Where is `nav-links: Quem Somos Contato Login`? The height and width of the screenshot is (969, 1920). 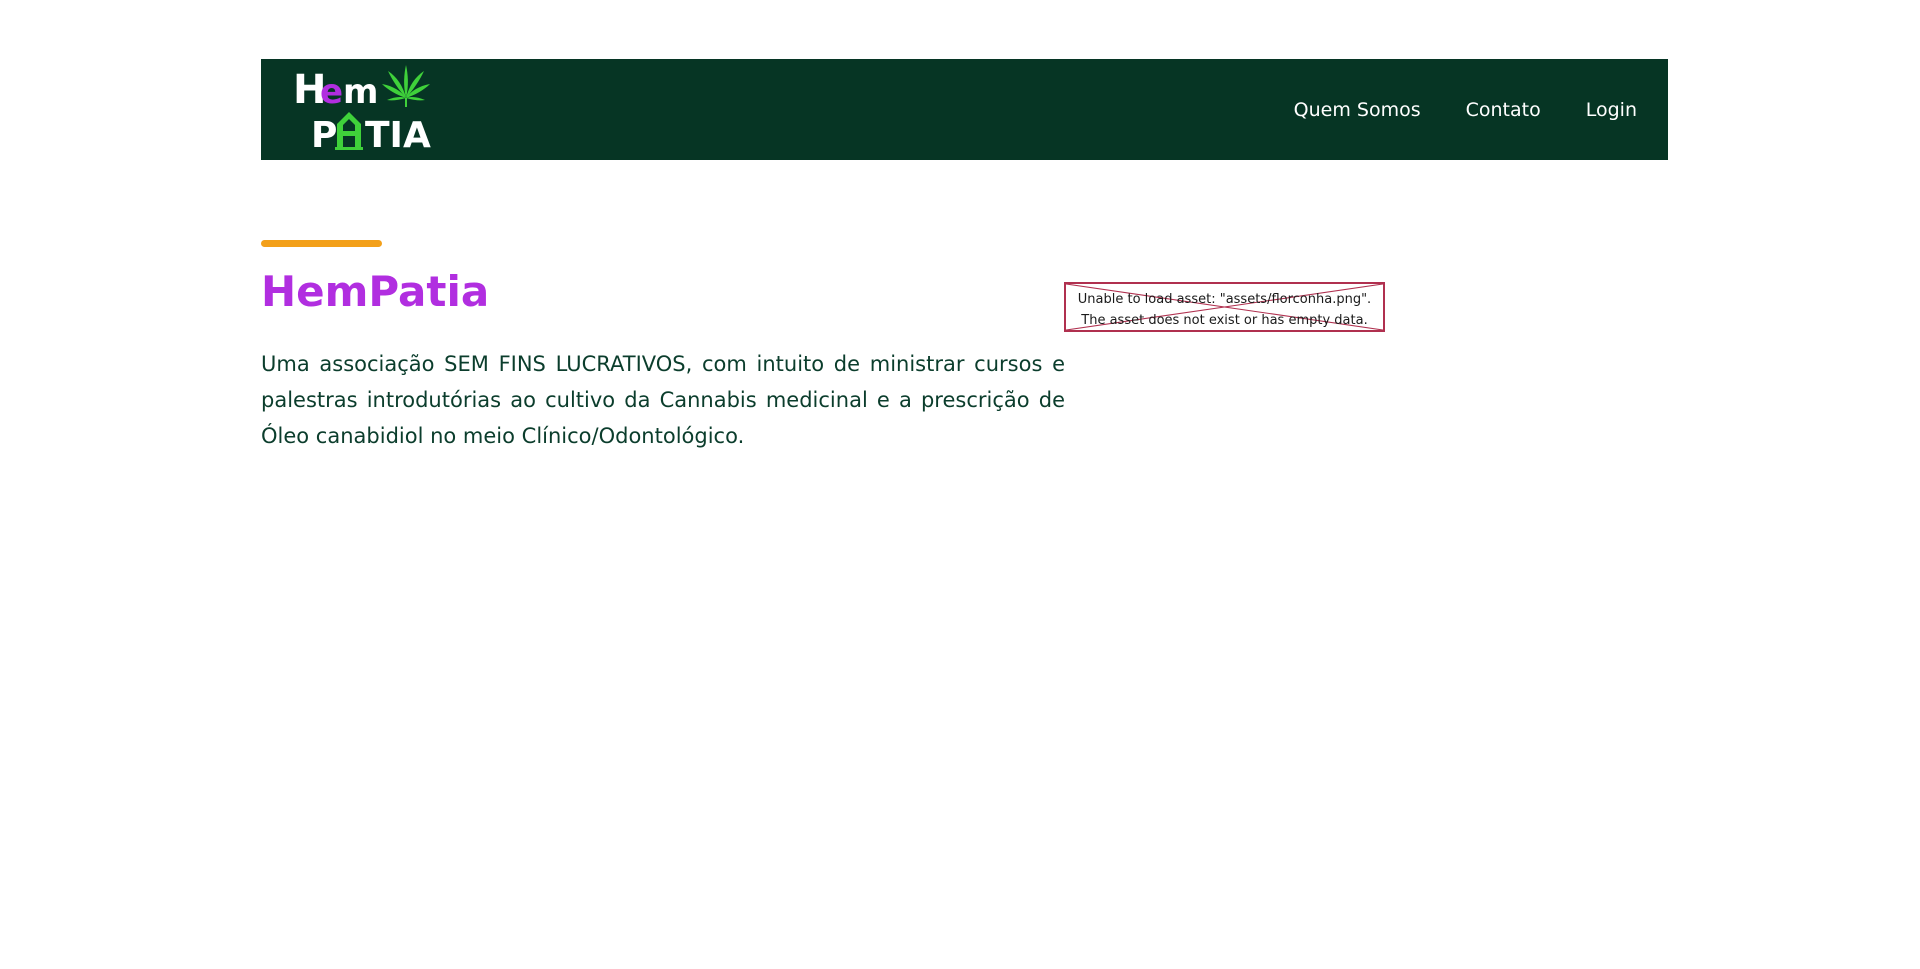
nav-links: Quem Somos Contato Login is located at coordinates (1465, 109).